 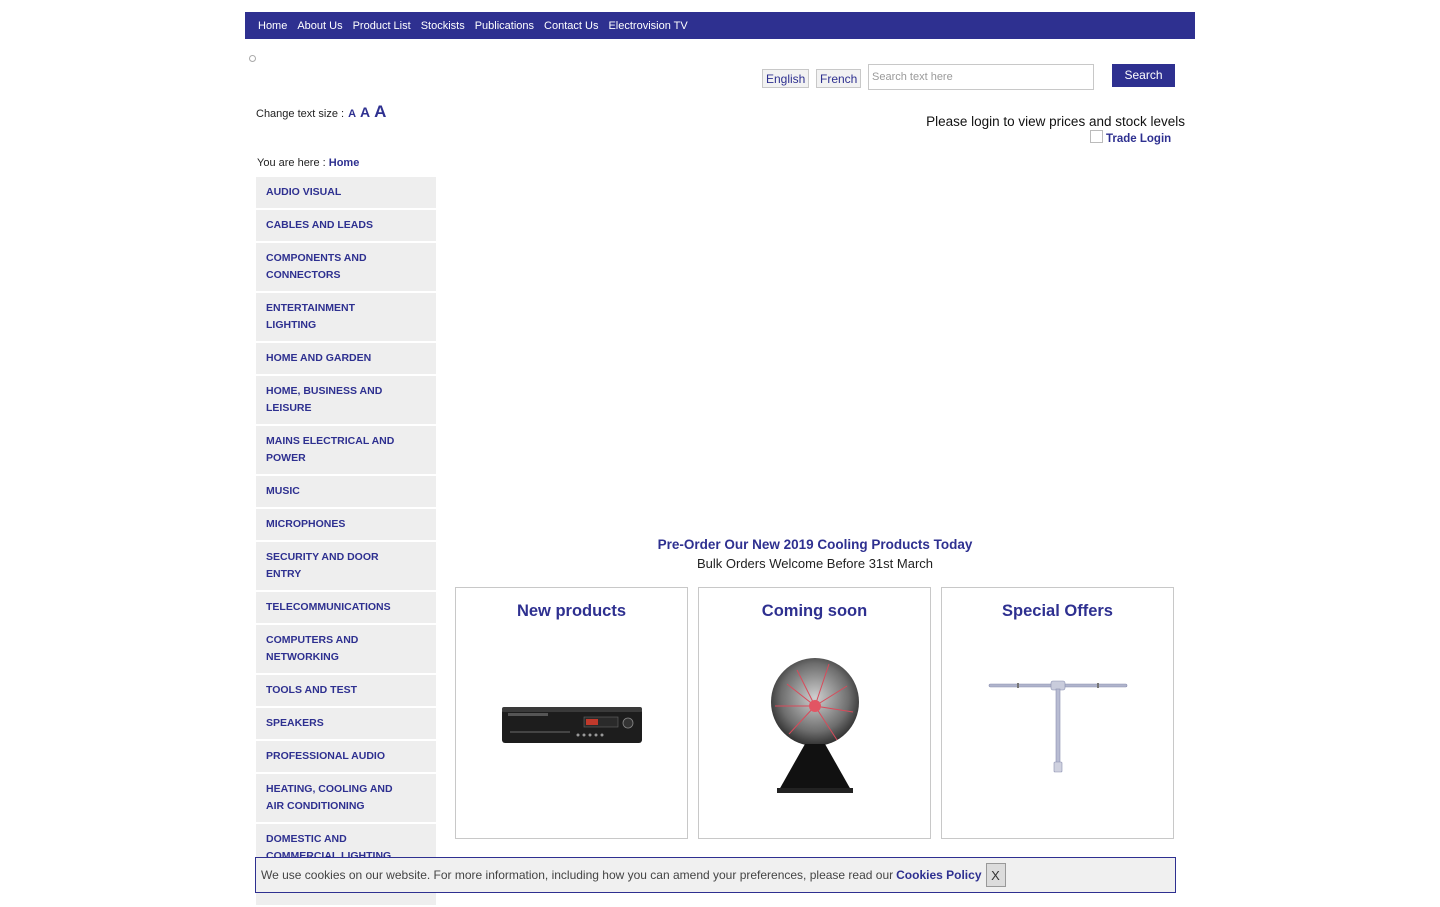 I want to click on trade-login-link: Trade Login, so click(x=1131, y=137).